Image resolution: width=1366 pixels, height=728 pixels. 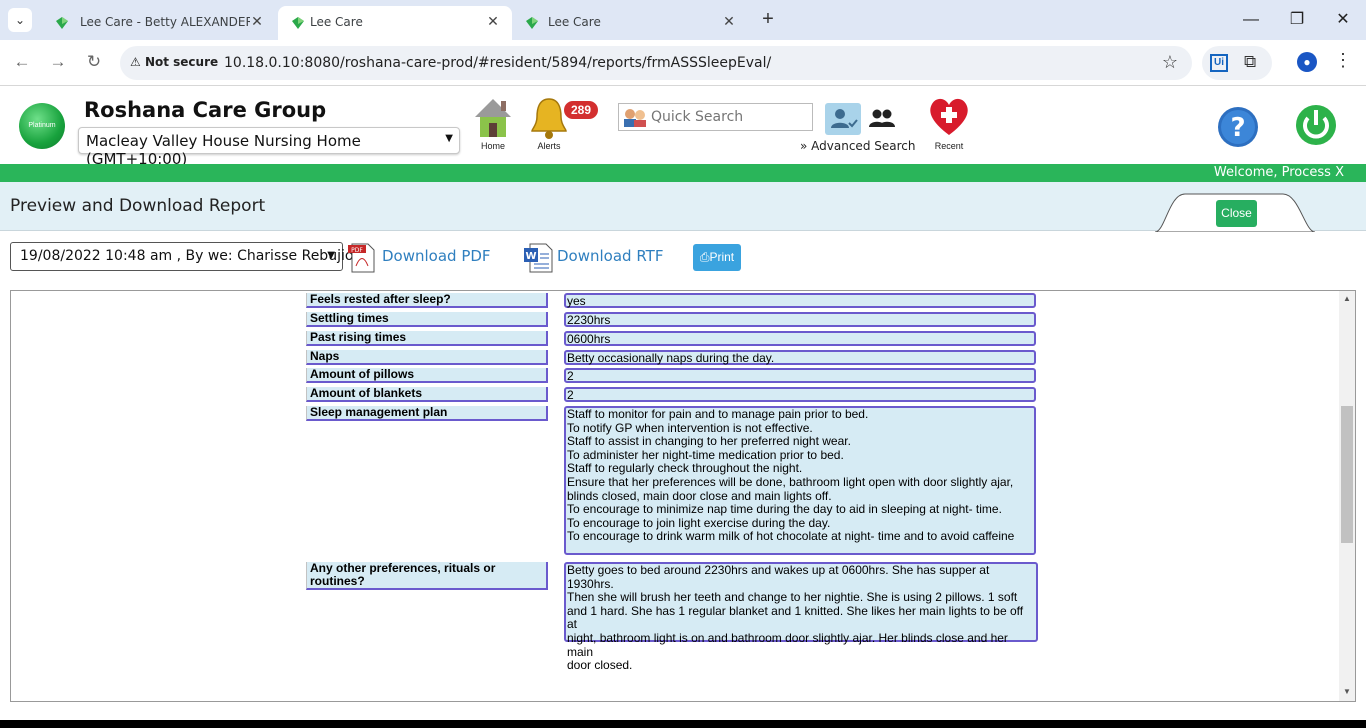 I want to click on label-line: routines?, so click(x=337, y=581).